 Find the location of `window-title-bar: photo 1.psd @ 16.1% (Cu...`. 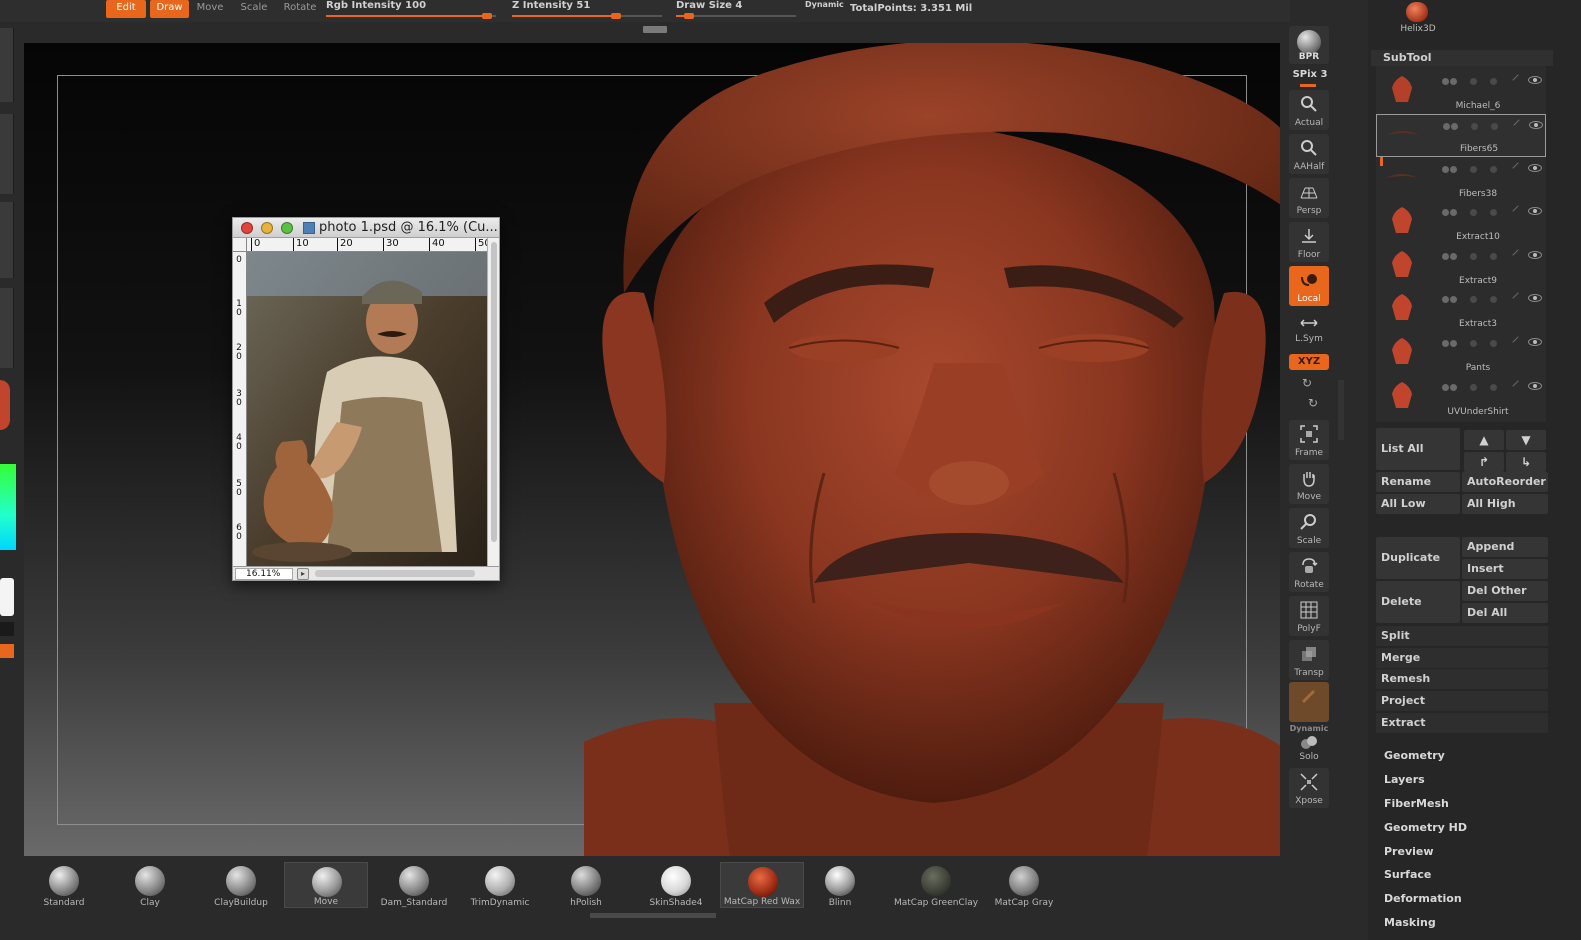

window-title-bar: photo 1.psd @ 16.1% (Cu... is located at coordinates (366, 228).